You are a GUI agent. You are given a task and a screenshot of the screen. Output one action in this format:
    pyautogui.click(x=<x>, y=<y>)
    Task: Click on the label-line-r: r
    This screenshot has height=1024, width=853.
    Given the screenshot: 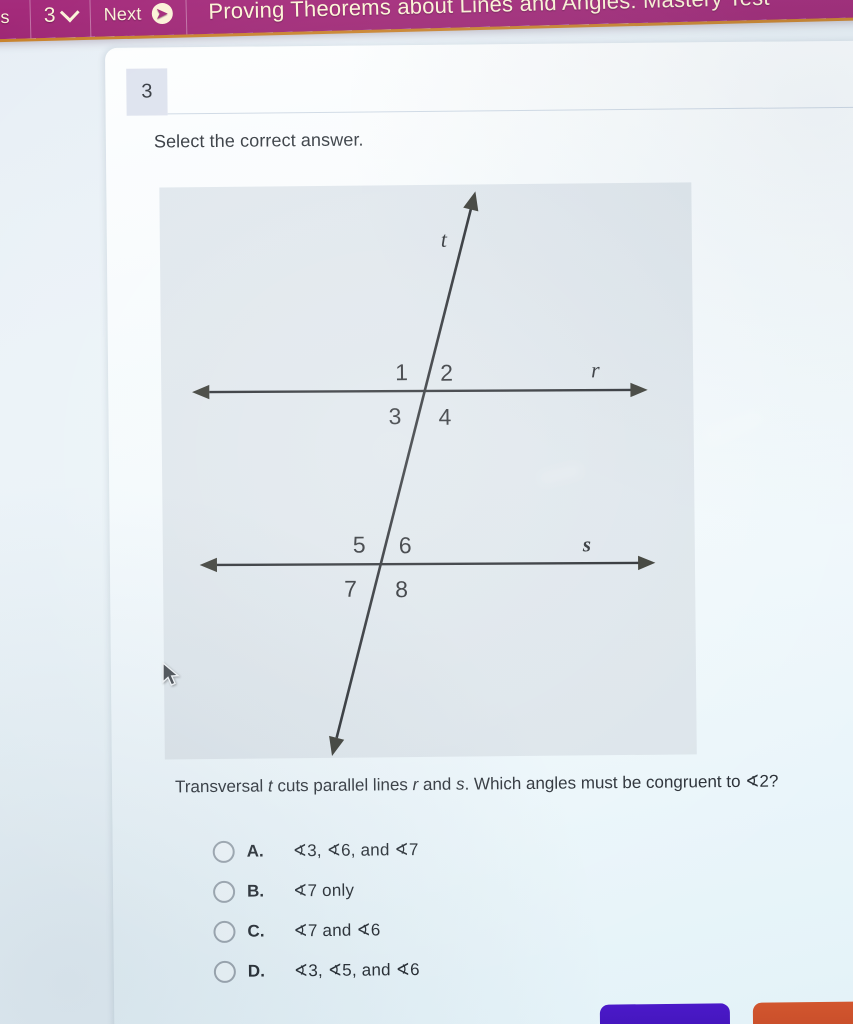 What is the action you would take?
    pyautogui.click(x=595, y=369)
    